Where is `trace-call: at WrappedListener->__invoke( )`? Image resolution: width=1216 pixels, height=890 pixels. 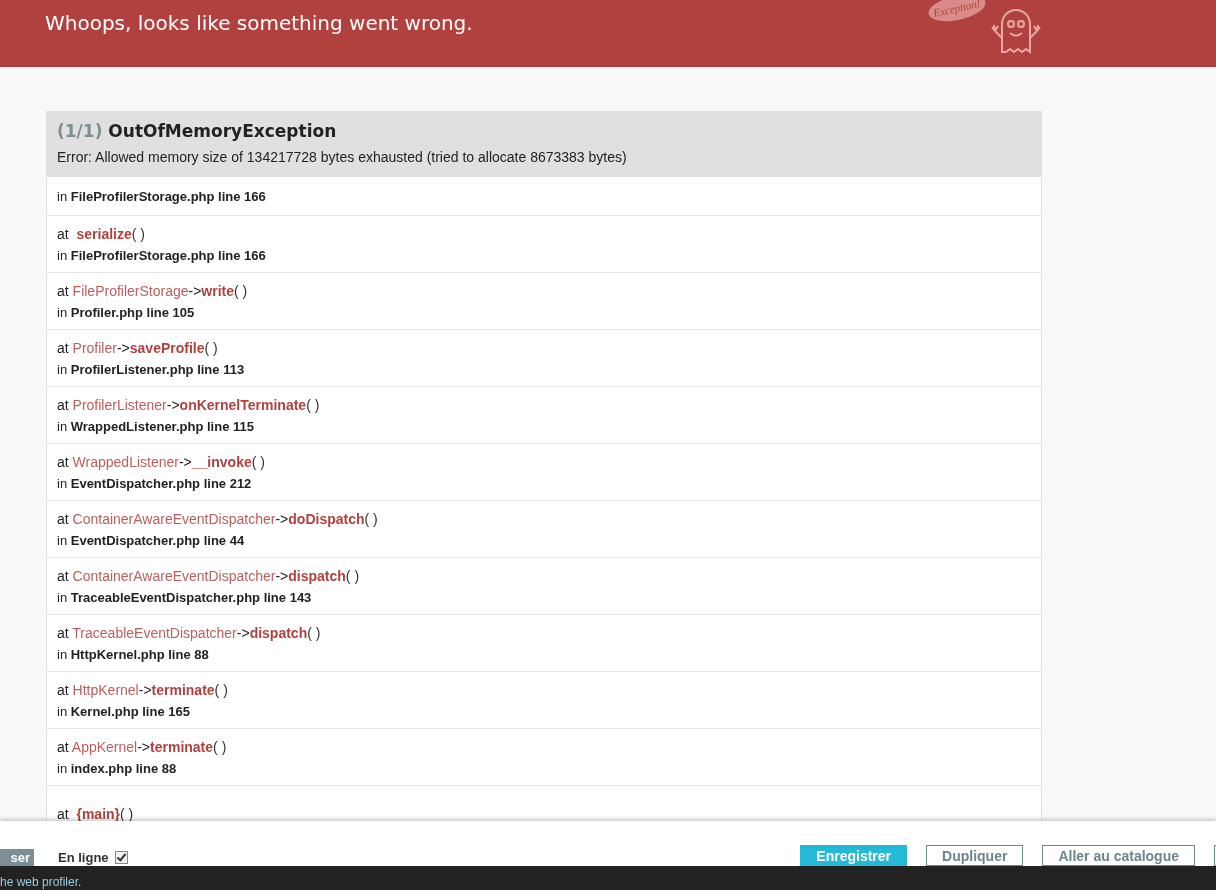
trace-call: at WrappedListener->__invoke( ) is located at coordinates (161, 461).